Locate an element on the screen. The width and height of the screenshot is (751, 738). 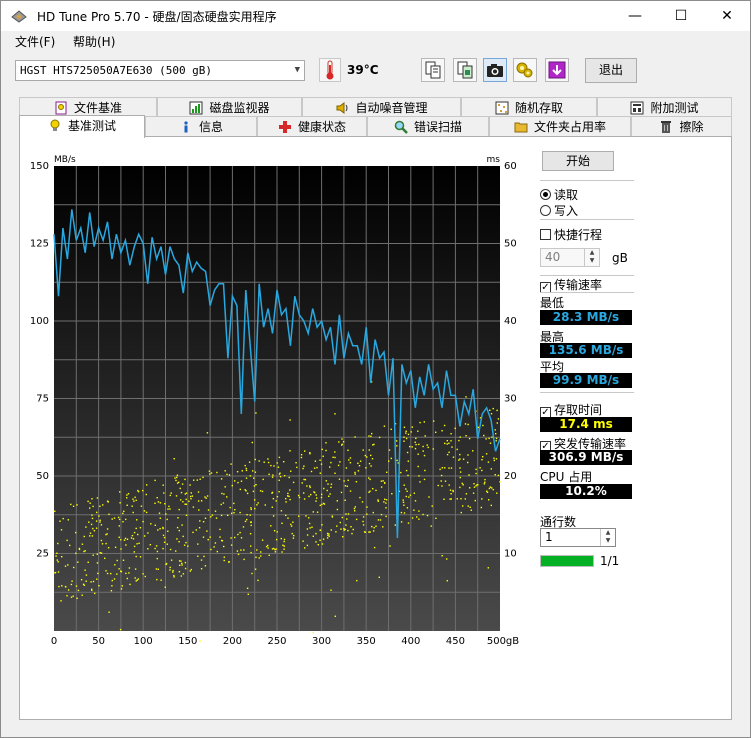
copy-screenshot-button is located at coordinates (465, 70).